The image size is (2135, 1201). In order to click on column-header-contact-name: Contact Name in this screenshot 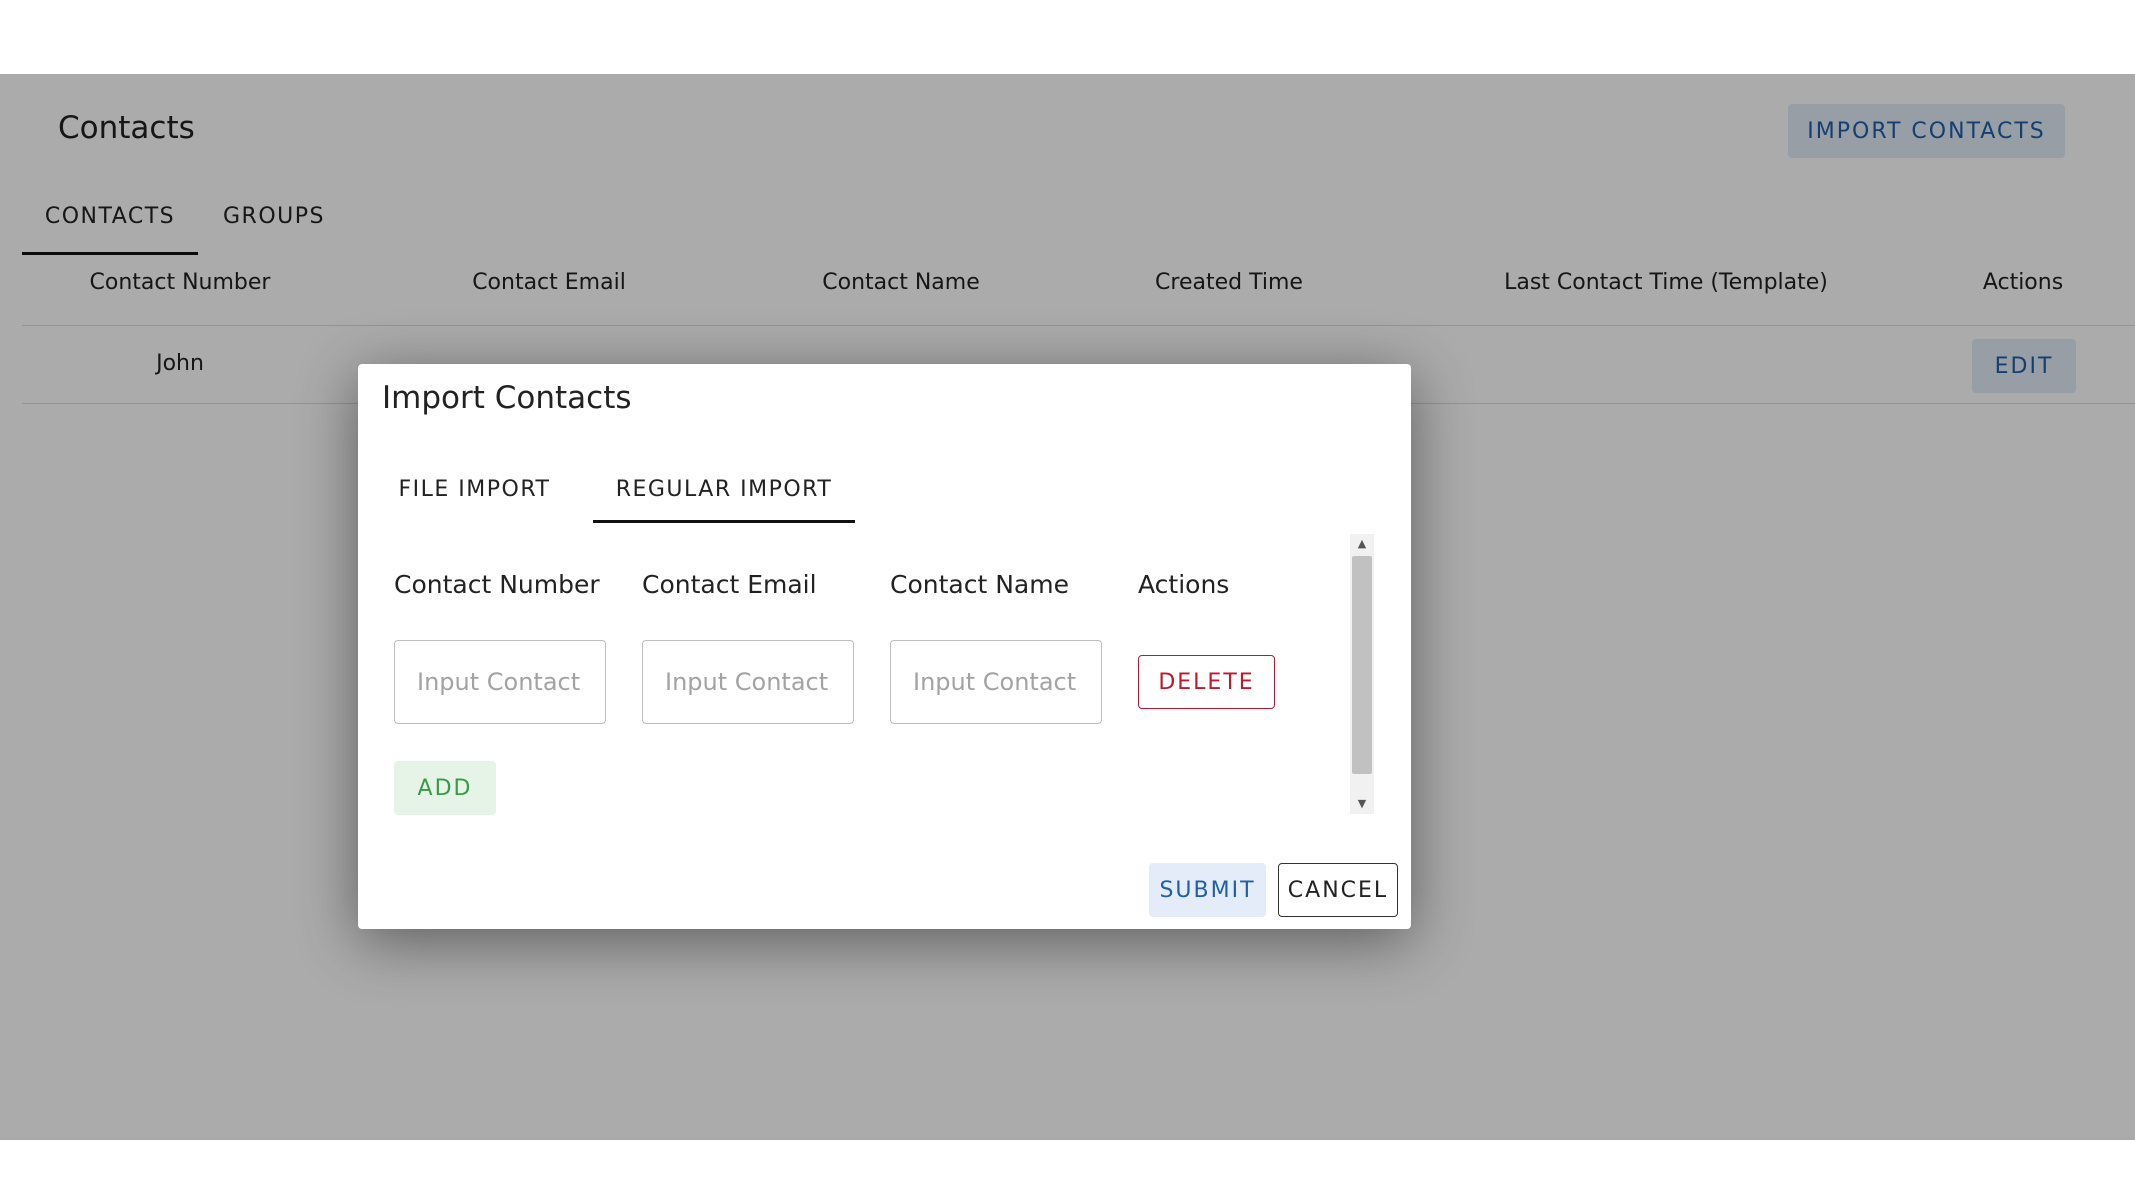, I will do `click(979, 584)`.